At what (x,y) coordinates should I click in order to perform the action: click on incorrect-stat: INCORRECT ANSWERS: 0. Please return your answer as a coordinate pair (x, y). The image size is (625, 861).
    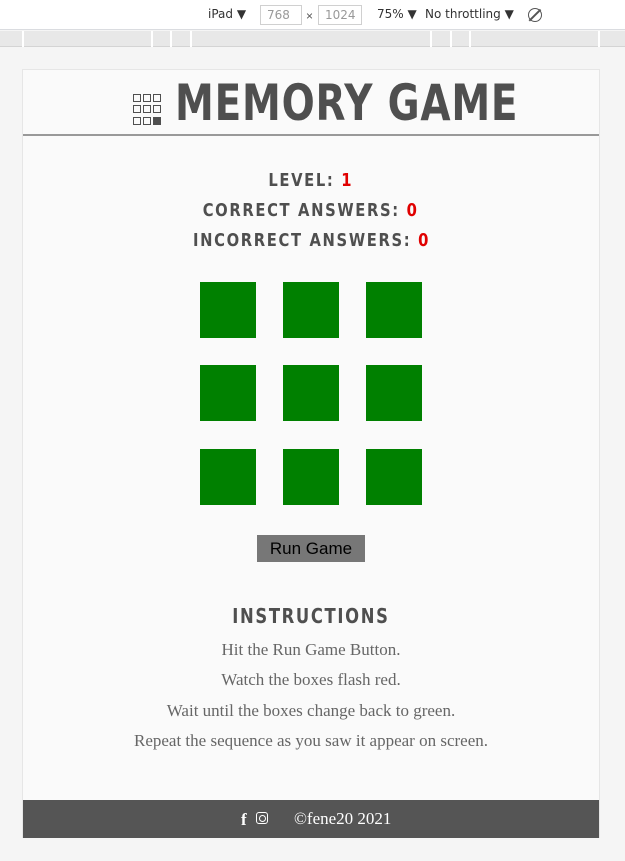
    Looking at the image, I should click on (311, 240).